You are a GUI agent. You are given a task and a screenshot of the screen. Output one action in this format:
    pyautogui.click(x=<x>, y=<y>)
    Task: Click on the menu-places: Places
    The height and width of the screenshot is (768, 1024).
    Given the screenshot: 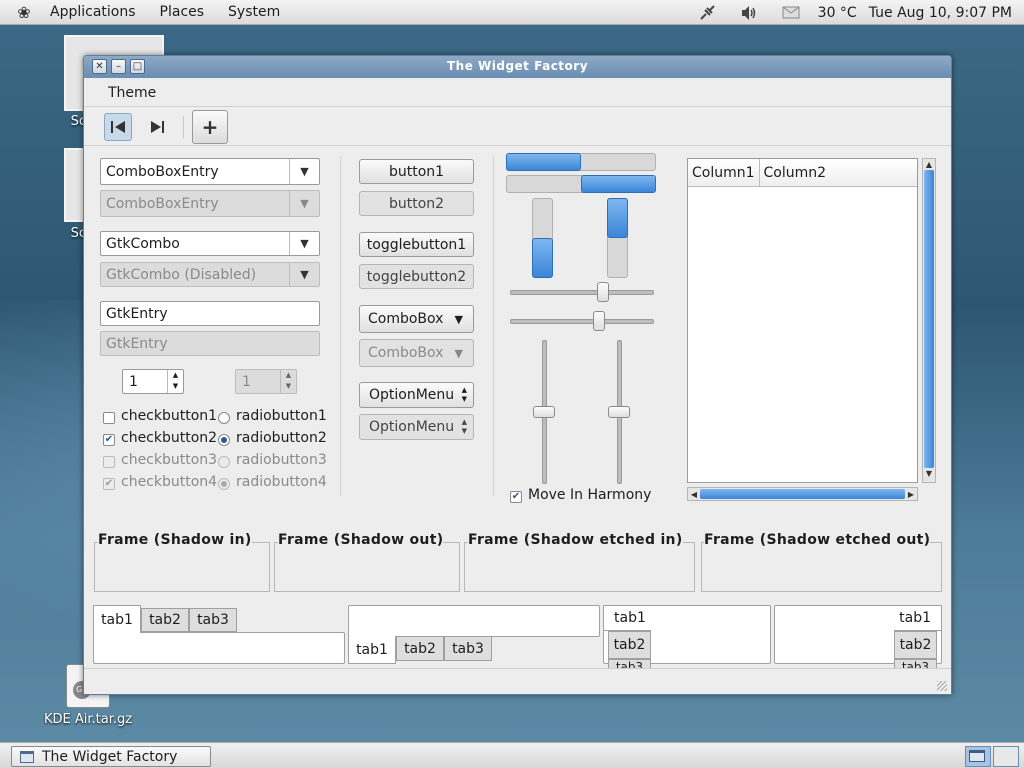 What is the action you would take?
    pyautogui.click(x=182, y=12)
    